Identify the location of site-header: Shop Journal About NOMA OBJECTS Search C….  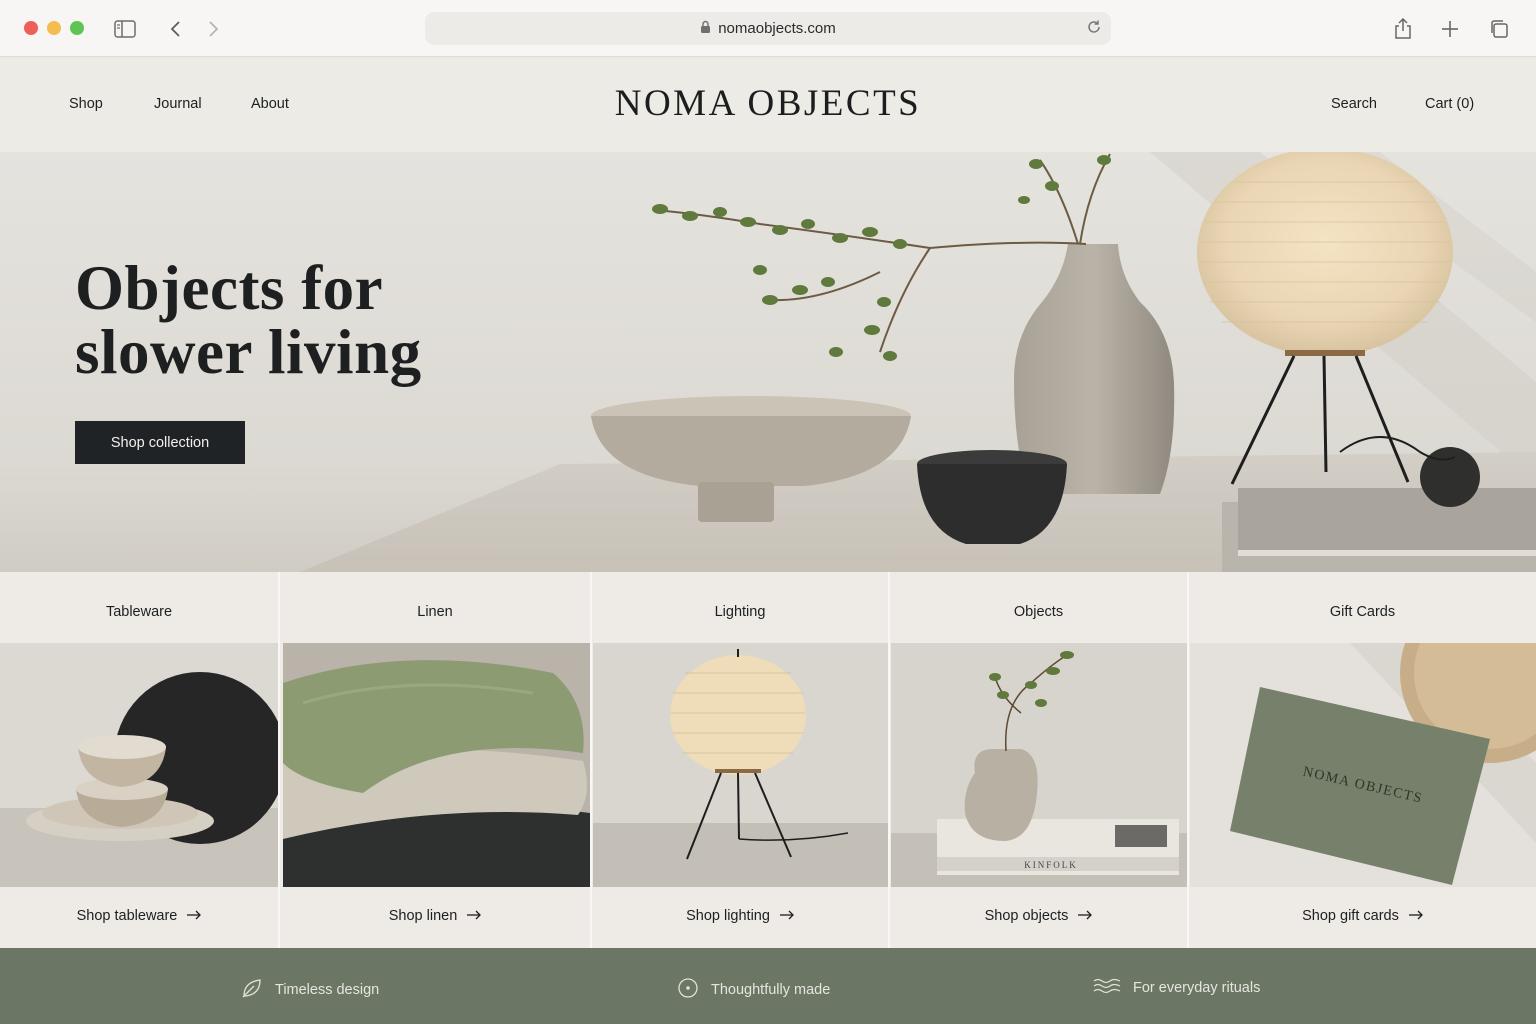
(768, 105).